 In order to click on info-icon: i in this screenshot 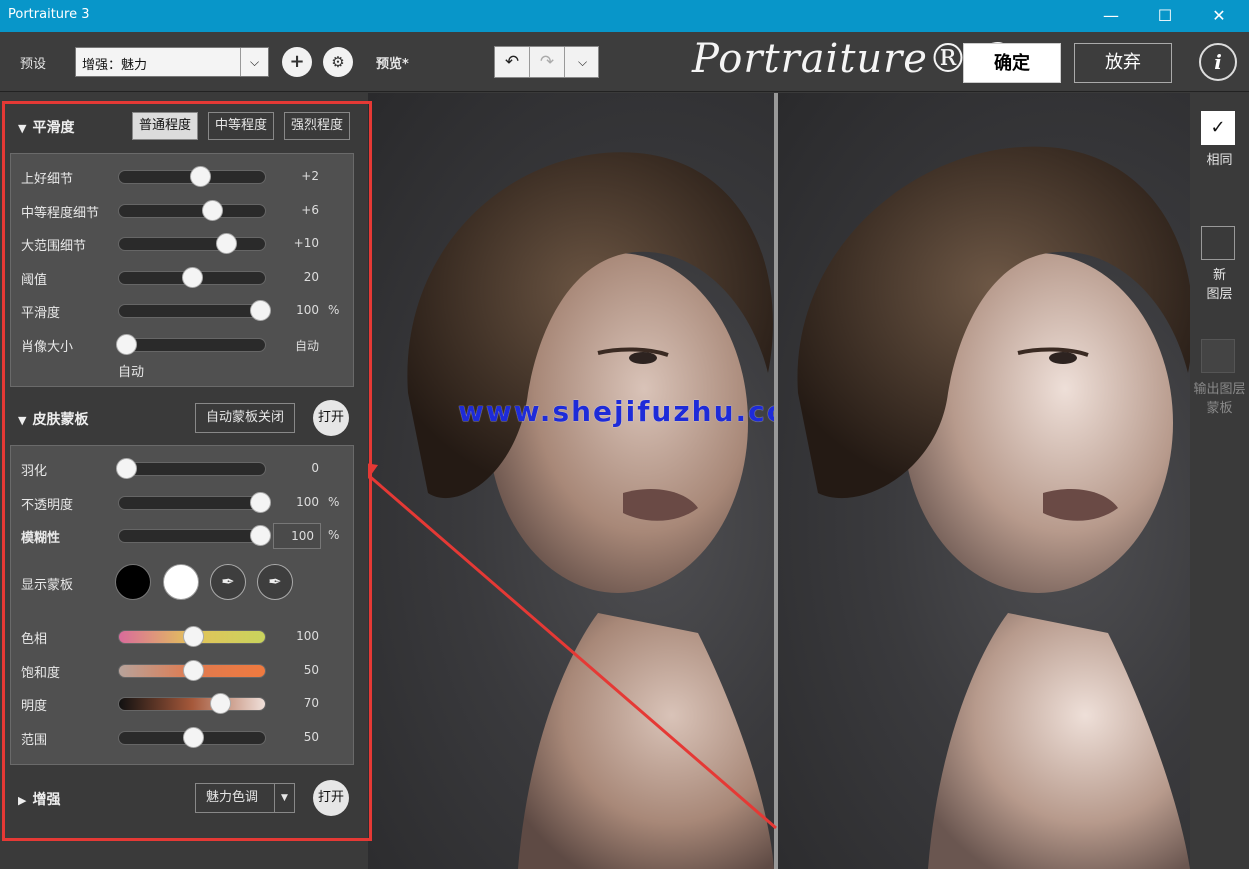, I will do `click(1218, 62)`.